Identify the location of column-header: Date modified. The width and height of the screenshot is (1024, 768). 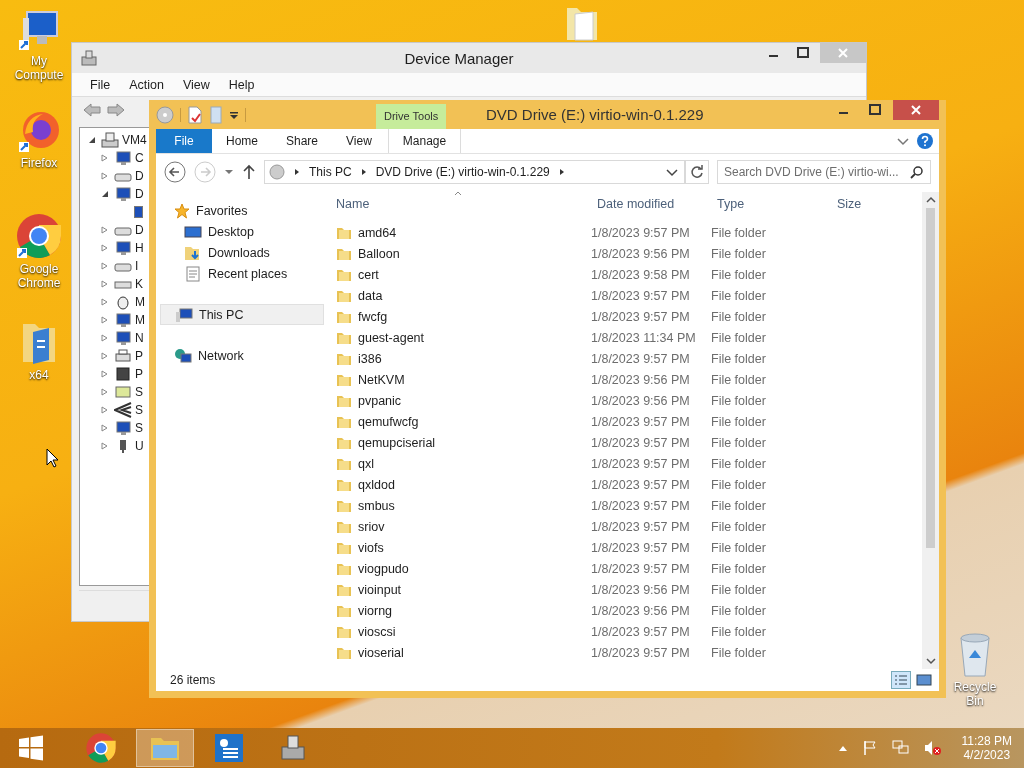
(651, 204).